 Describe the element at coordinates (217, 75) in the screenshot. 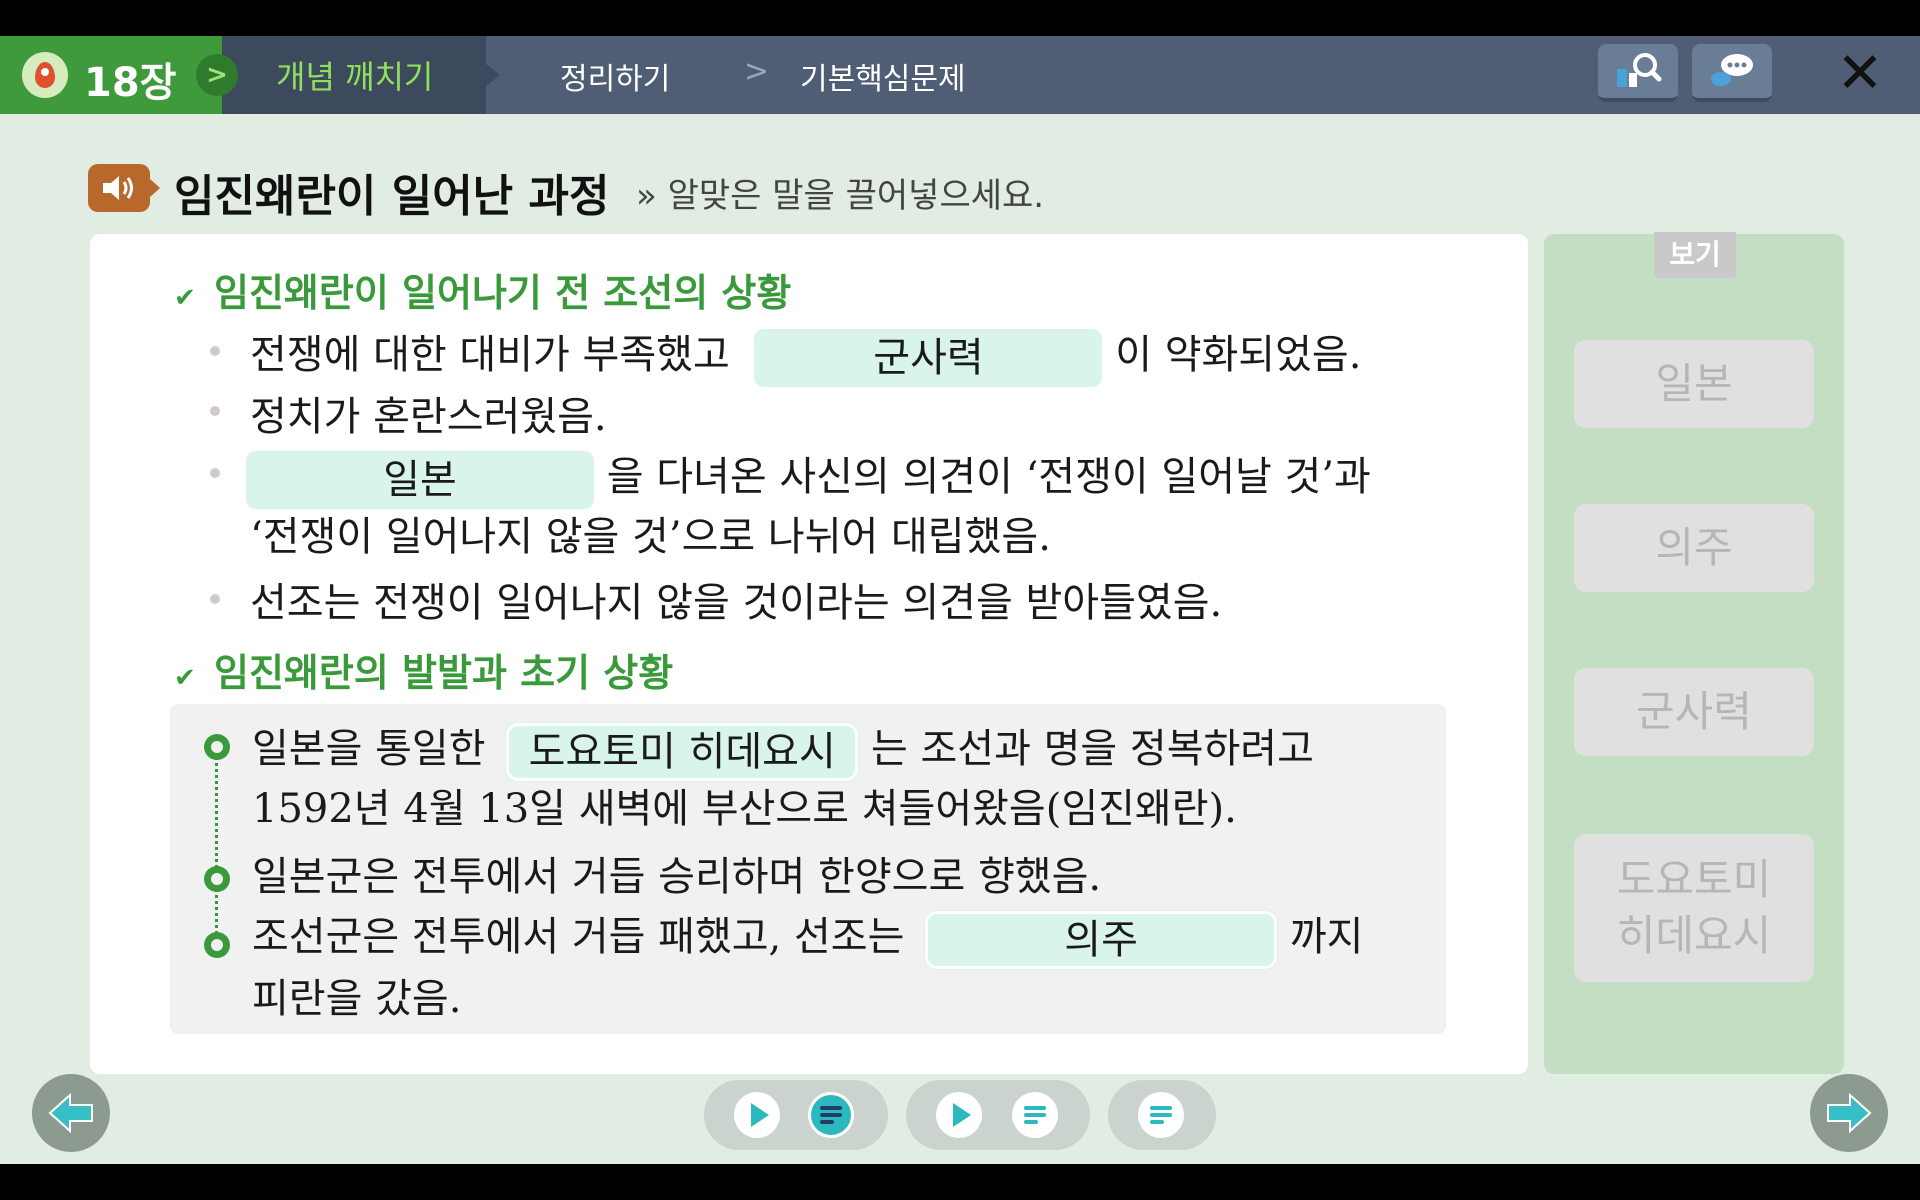

I see `chevron-right-icon: >` at that location.